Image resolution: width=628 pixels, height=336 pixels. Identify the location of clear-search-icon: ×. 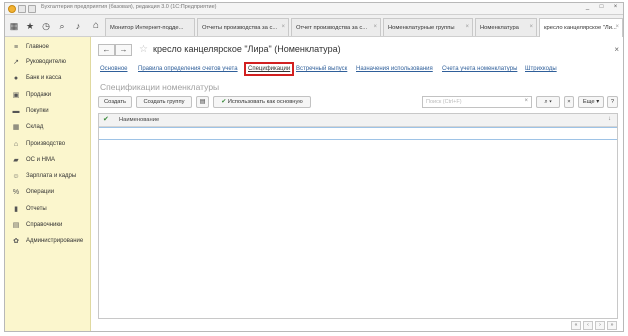
(569, 102).